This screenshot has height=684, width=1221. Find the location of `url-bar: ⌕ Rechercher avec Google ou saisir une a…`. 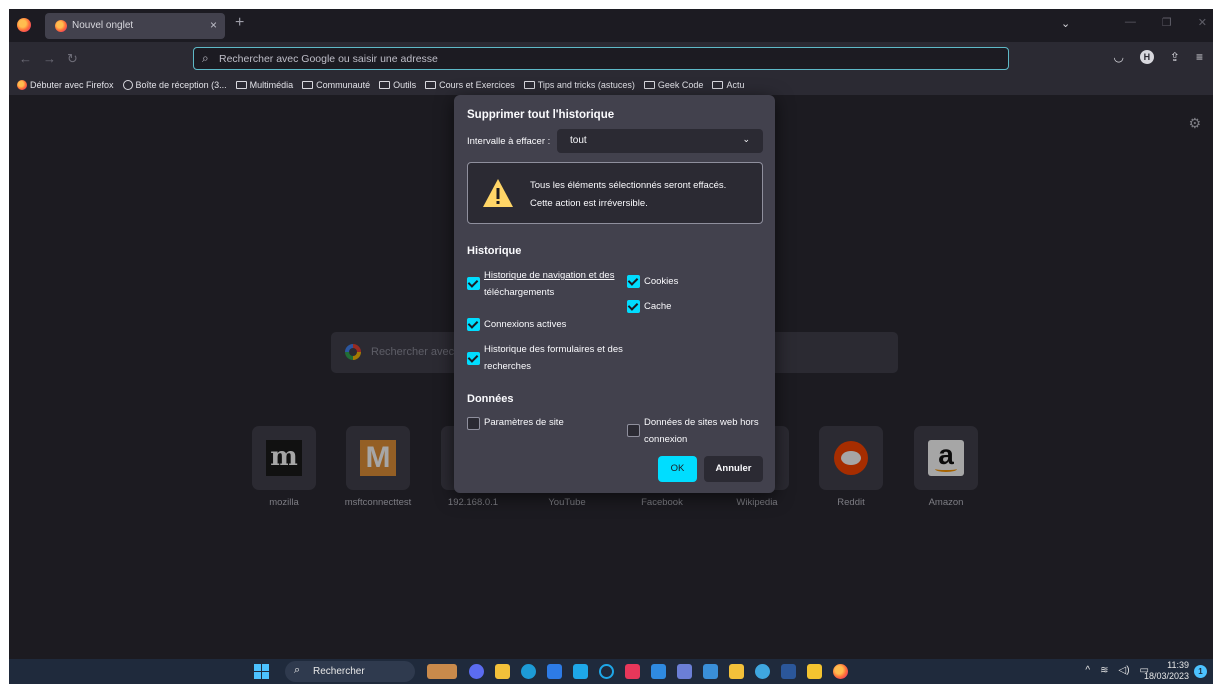

url-bar: ⌕ Rechercher avec Google ou saisir une a… is located at coordinates (601, 58).